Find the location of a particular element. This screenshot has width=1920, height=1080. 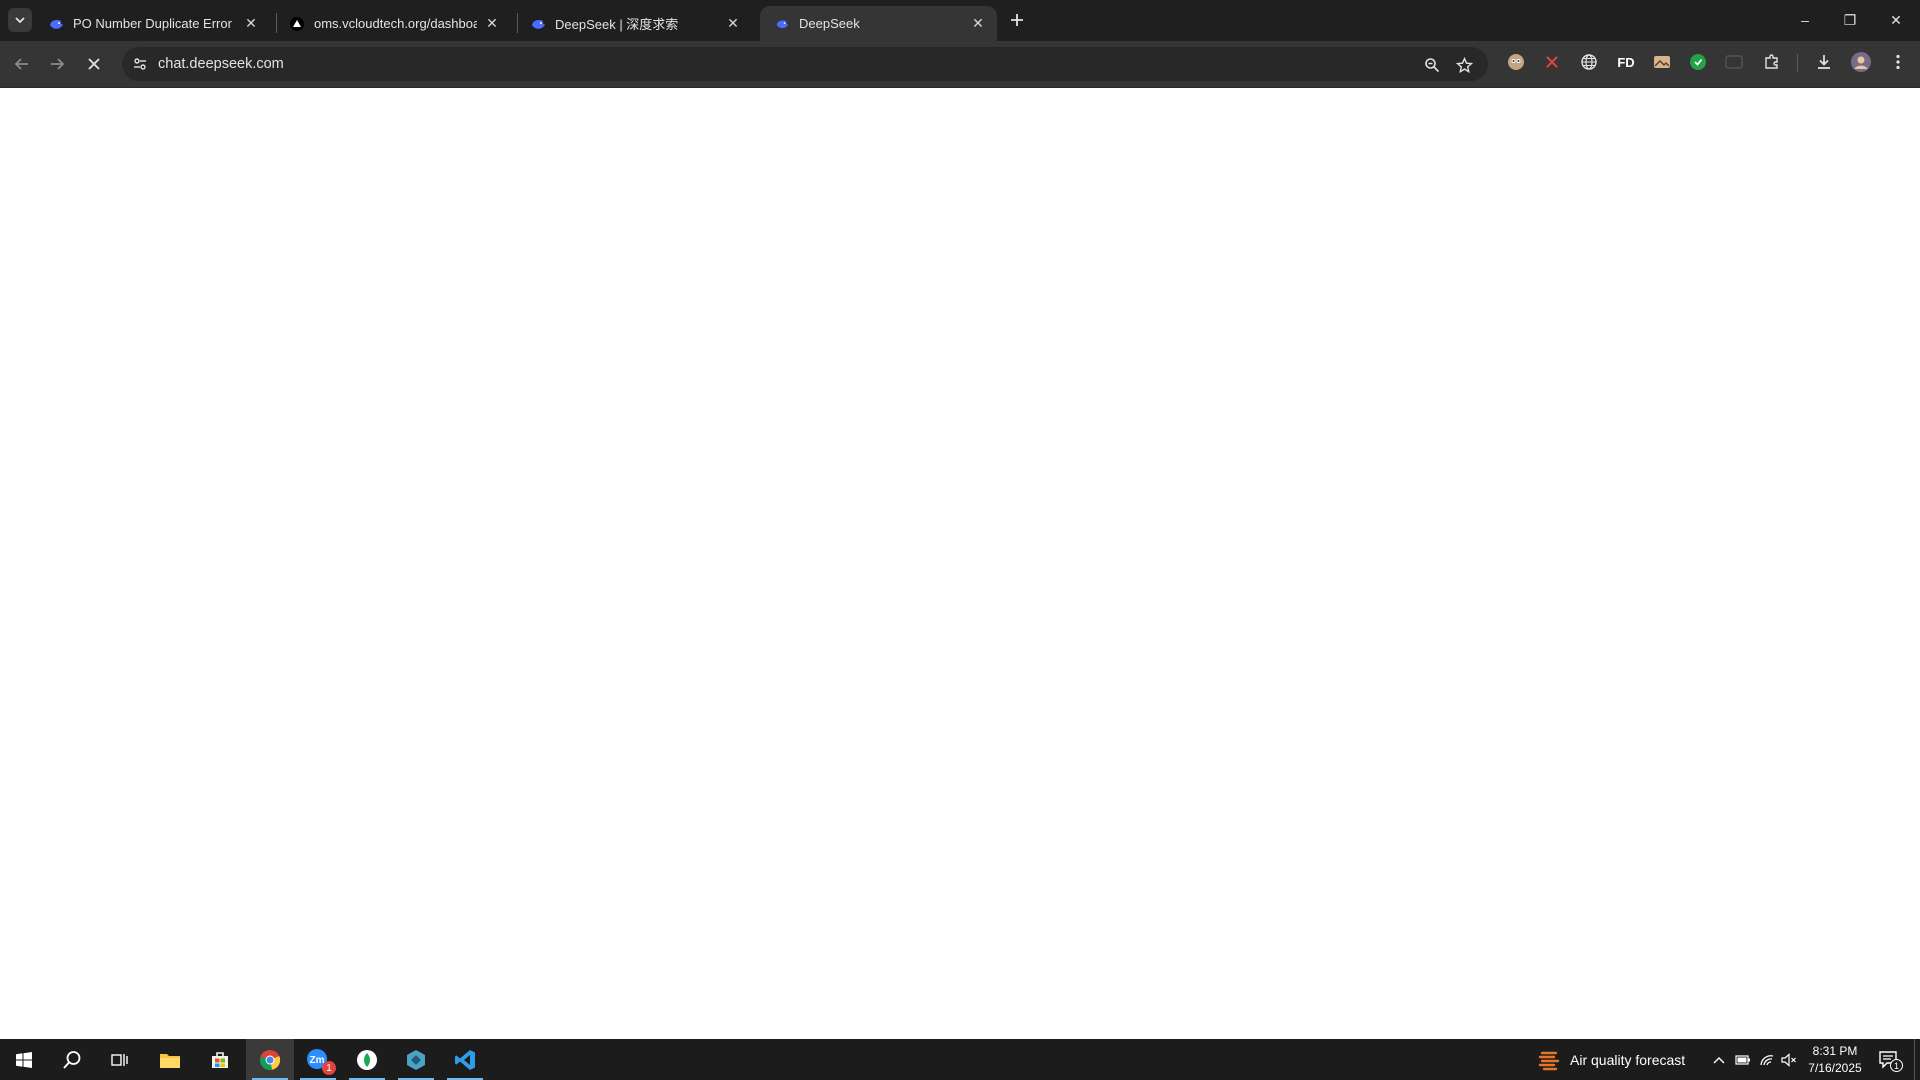

arrow-left-icon is located at coordinates (21, 64).